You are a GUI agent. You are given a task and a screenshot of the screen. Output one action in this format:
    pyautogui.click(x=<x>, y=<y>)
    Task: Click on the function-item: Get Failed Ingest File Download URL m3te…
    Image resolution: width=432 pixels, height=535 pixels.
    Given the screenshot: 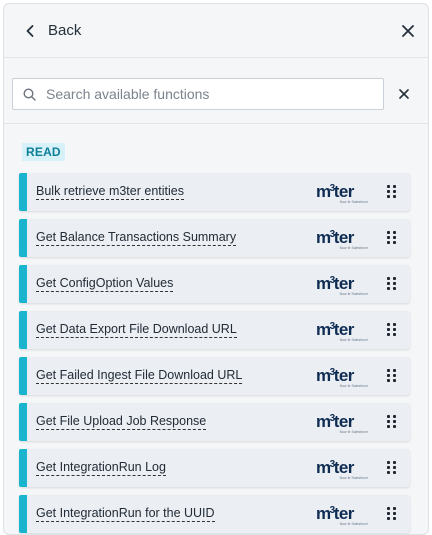 What is the action you would take?
    pyautogui.click(x=214, y=376)
    